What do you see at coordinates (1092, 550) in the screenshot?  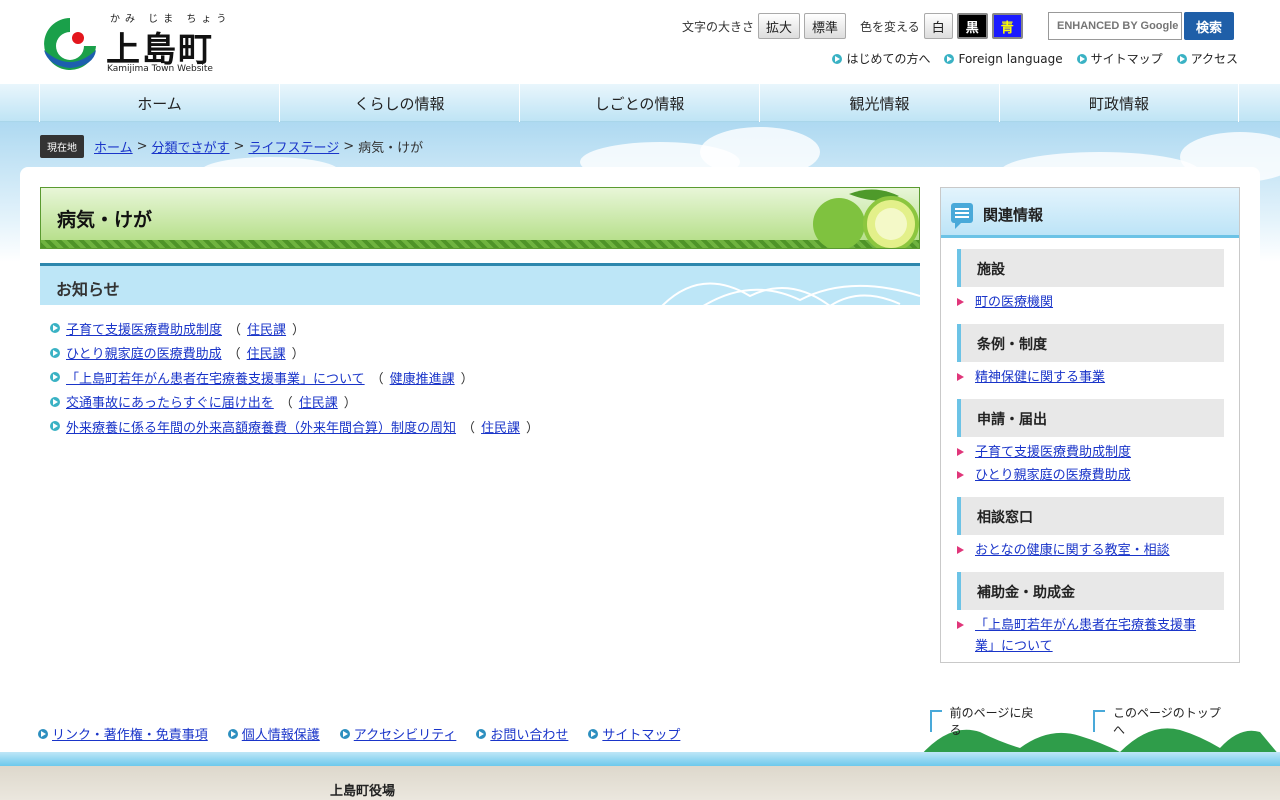 I see `sidebar-item: おとなの健康に関する教室・相談` at bounding box center [1092, 550].